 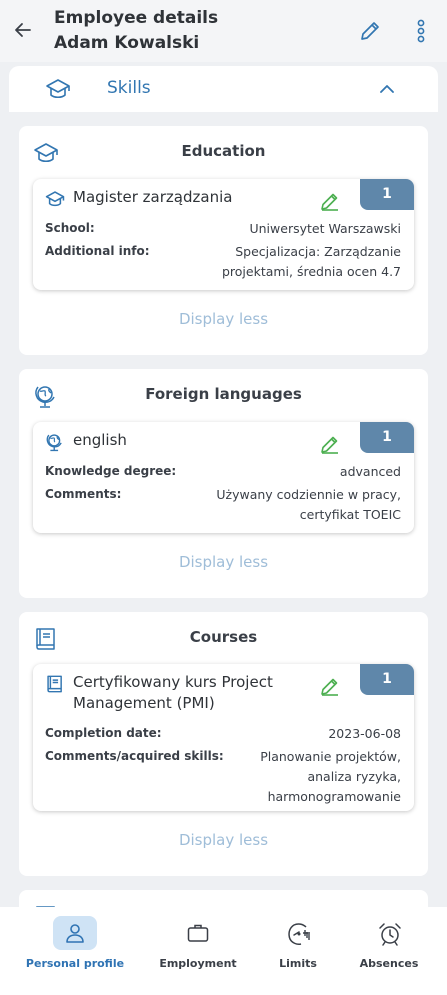 I want to click on employee-name: Adam Kowalski, so click(x=127, y=43).